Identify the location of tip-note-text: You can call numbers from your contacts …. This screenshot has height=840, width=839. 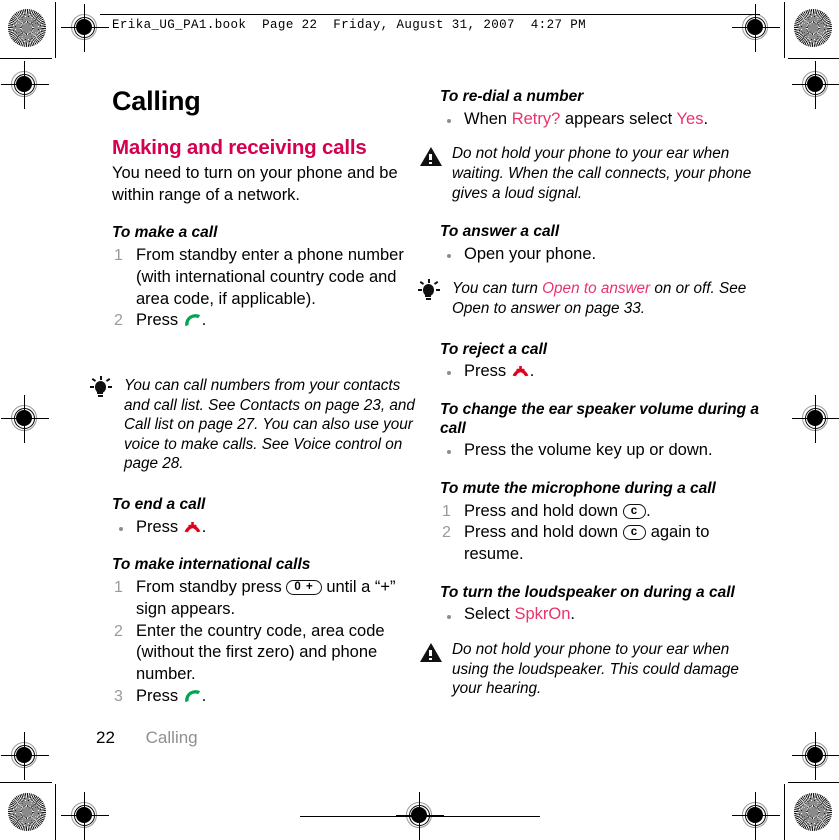
(269, 425).